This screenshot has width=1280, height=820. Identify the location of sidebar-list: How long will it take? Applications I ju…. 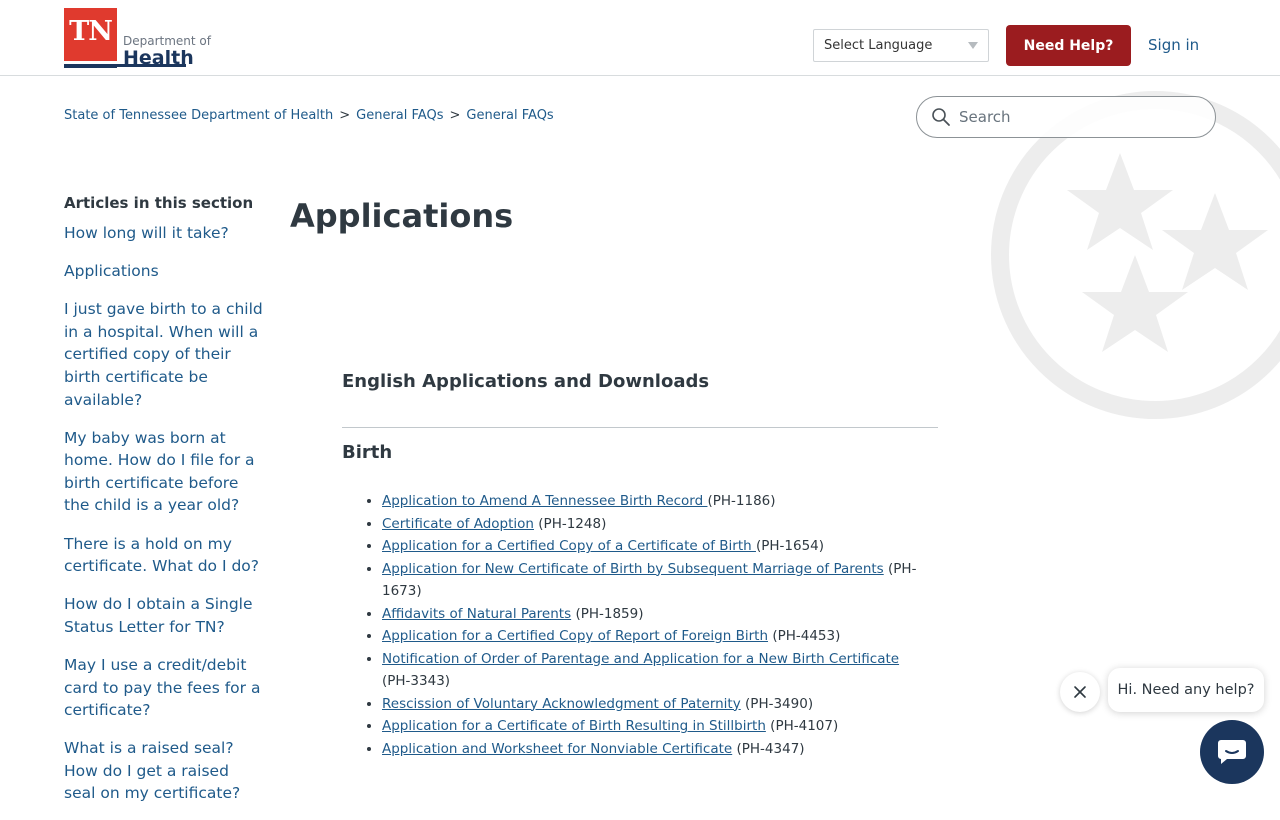
(164, 513).